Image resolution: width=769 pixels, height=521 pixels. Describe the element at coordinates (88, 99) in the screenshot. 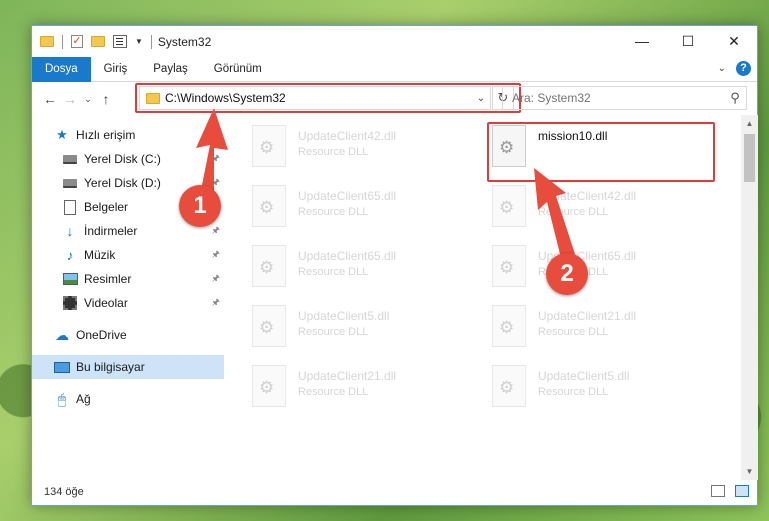

I see `recent-locations-chevron-icon: ⌄` at that location.